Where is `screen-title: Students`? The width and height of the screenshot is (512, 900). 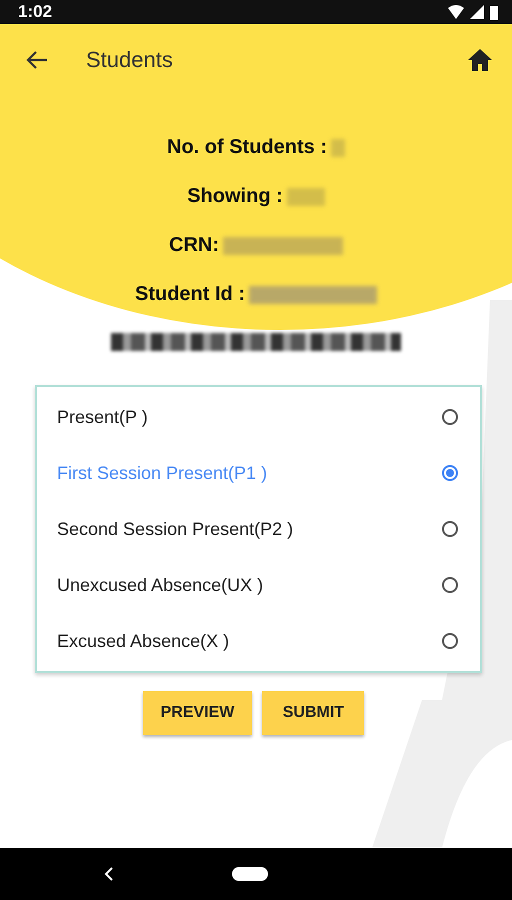 screen-title: Students is located at coordinates (130, 60).